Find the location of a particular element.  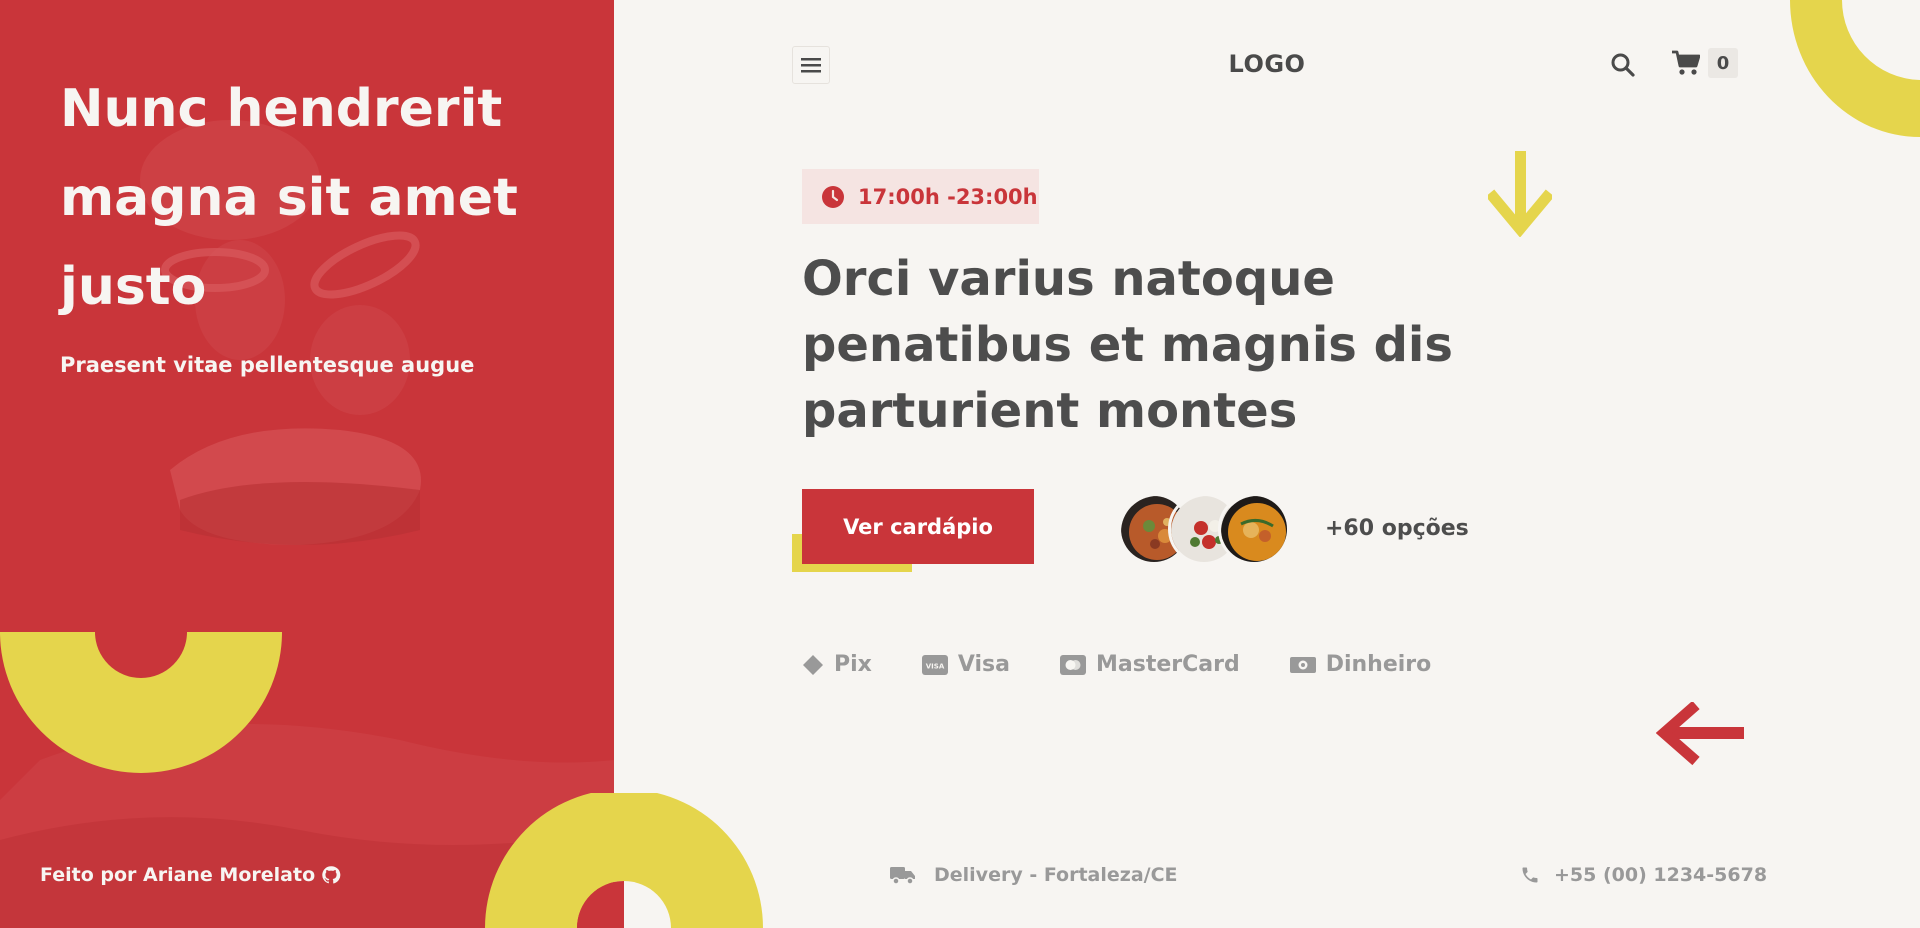

hours-text: 17:00h -23:00h is located at coordinates (948, 196).